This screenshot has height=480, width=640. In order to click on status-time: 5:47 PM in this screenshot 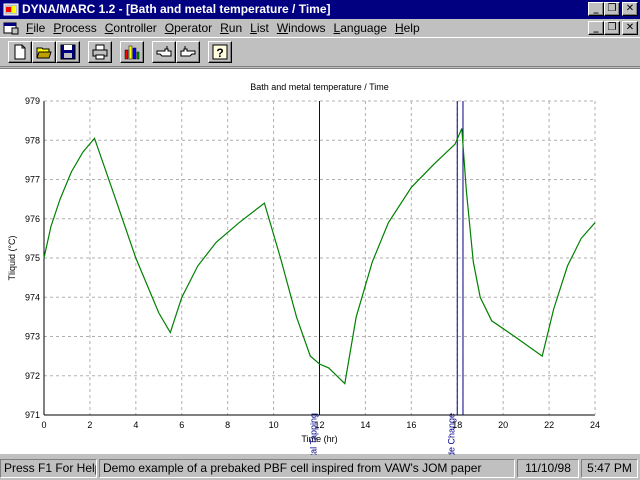, I will do `click(609, 468)`.